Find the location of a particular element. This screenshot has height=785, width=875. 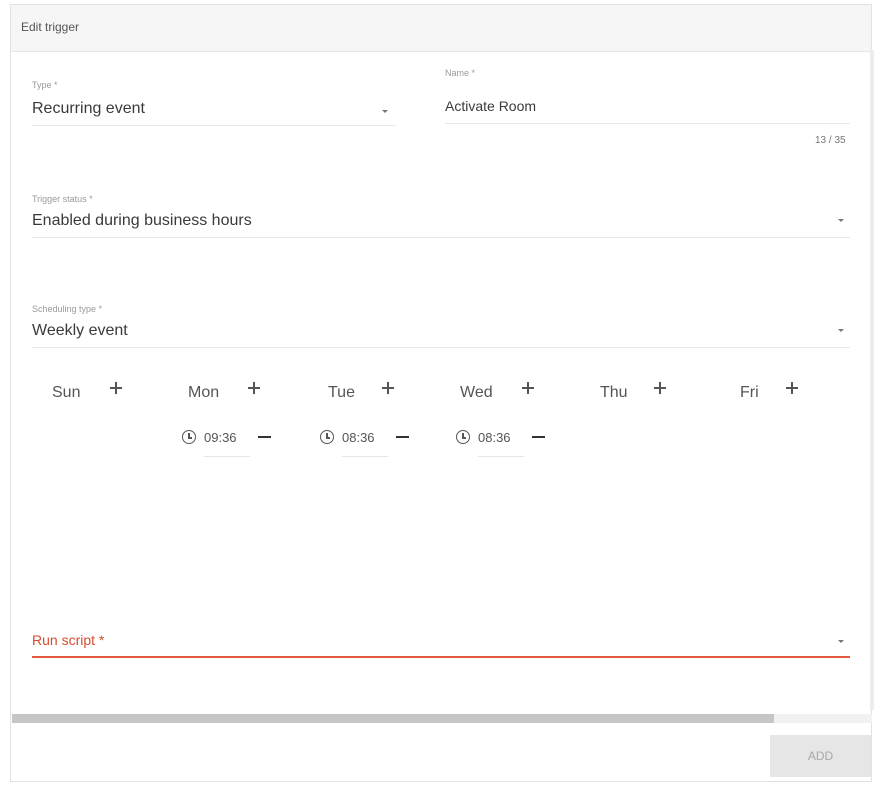

add-time-thu-icon is located at coordinates (660, 388).